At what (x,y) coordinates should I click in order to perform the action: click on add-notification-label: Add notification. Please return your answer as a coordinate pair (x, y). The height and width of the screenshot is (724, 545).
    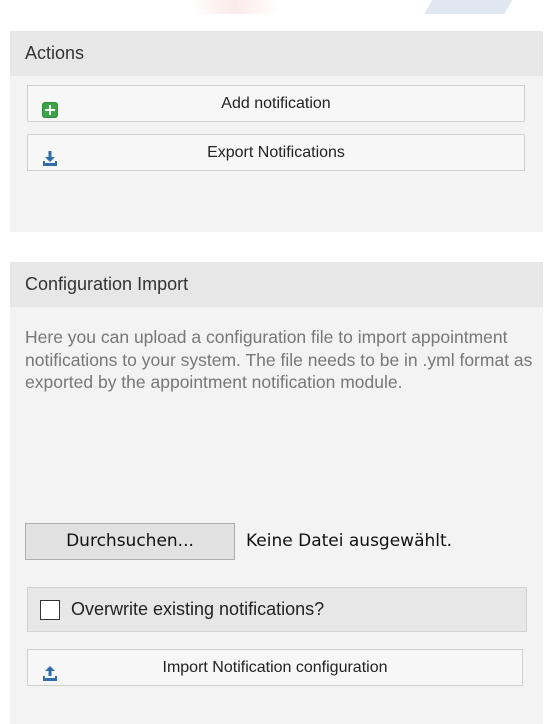
    Looking at the image, I should click on (276, 103).